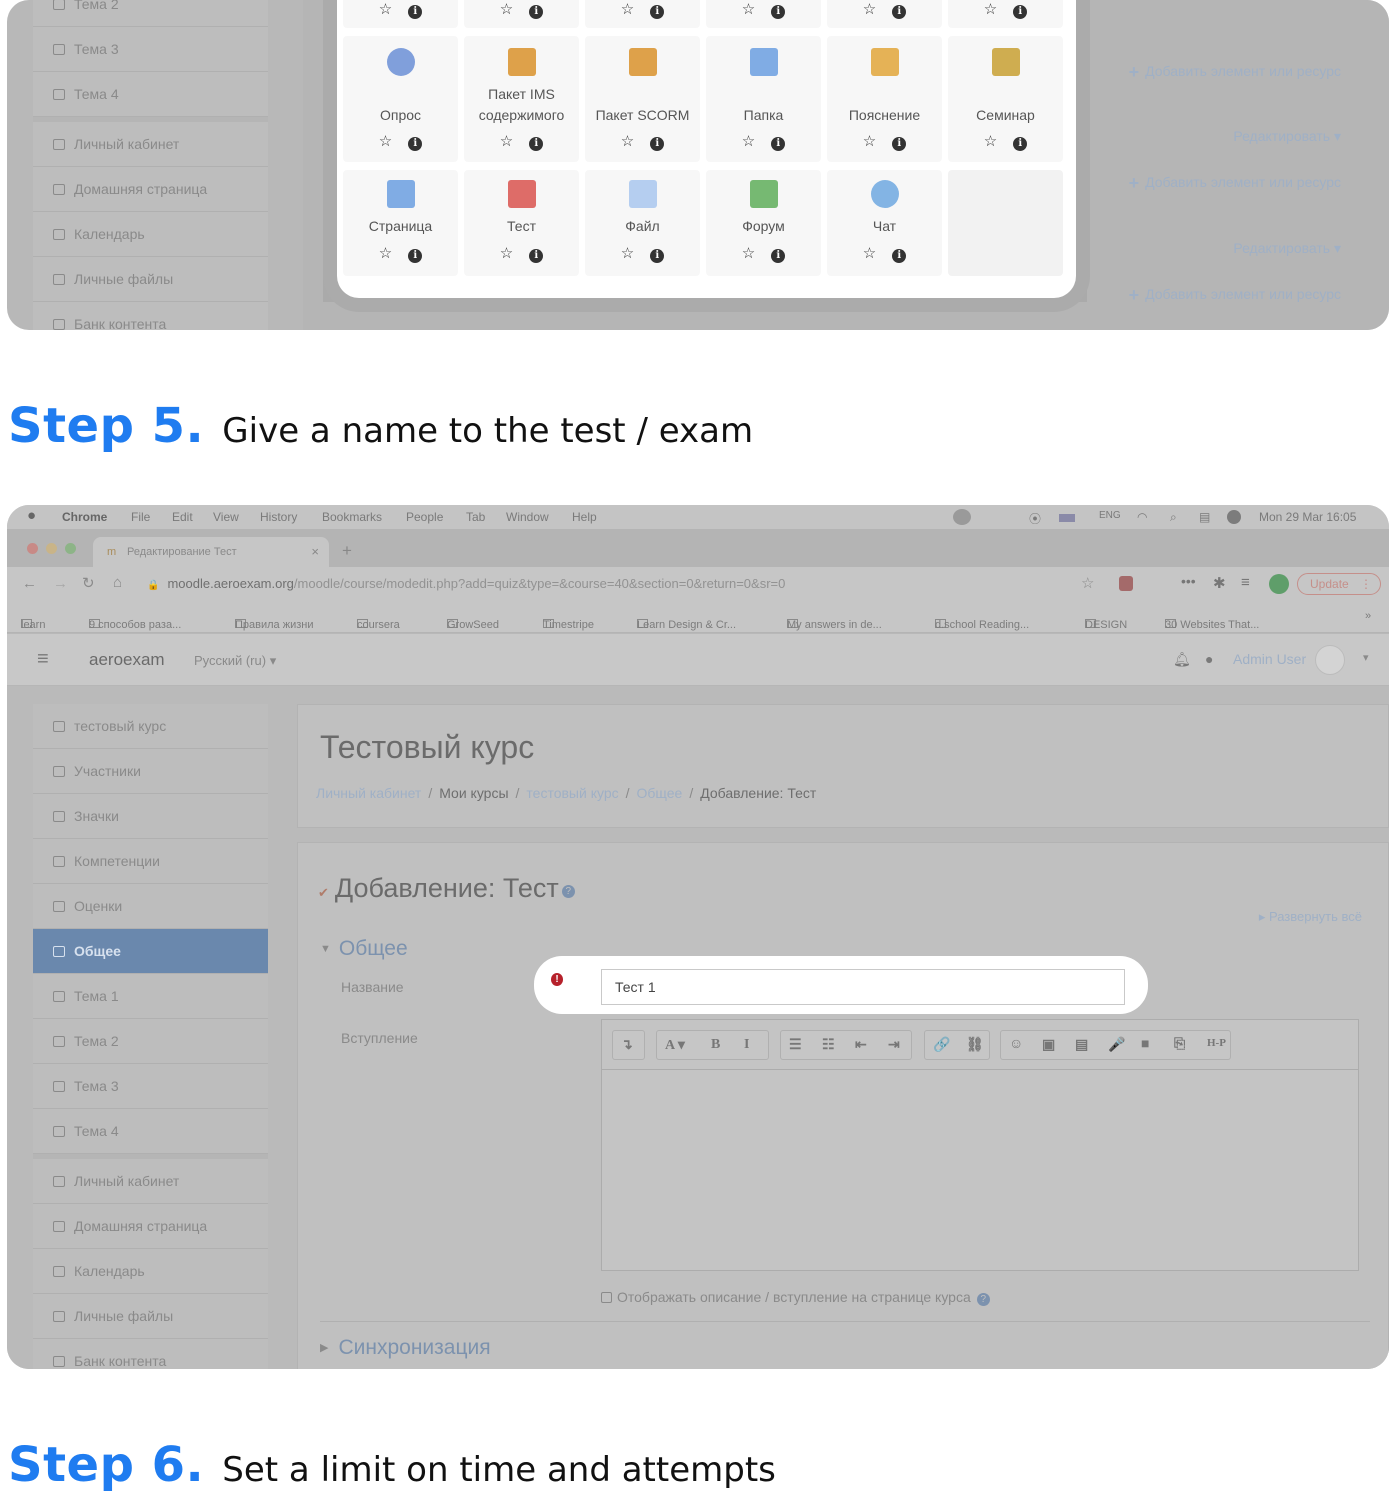 This screenshot has width=1391, height=1510. What do you see at coordinates (31, 515) in the screenshot?
I see `apple-icon: ●` at bounding box center [31, 515].